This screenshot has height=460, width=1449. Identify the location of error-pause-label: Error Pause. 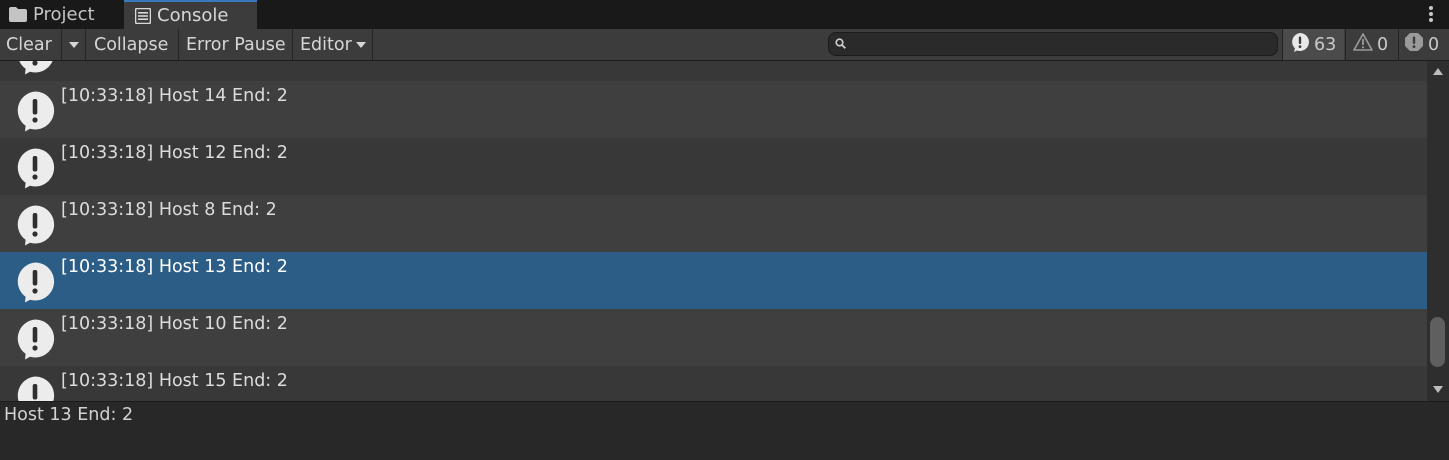
(236, 44).